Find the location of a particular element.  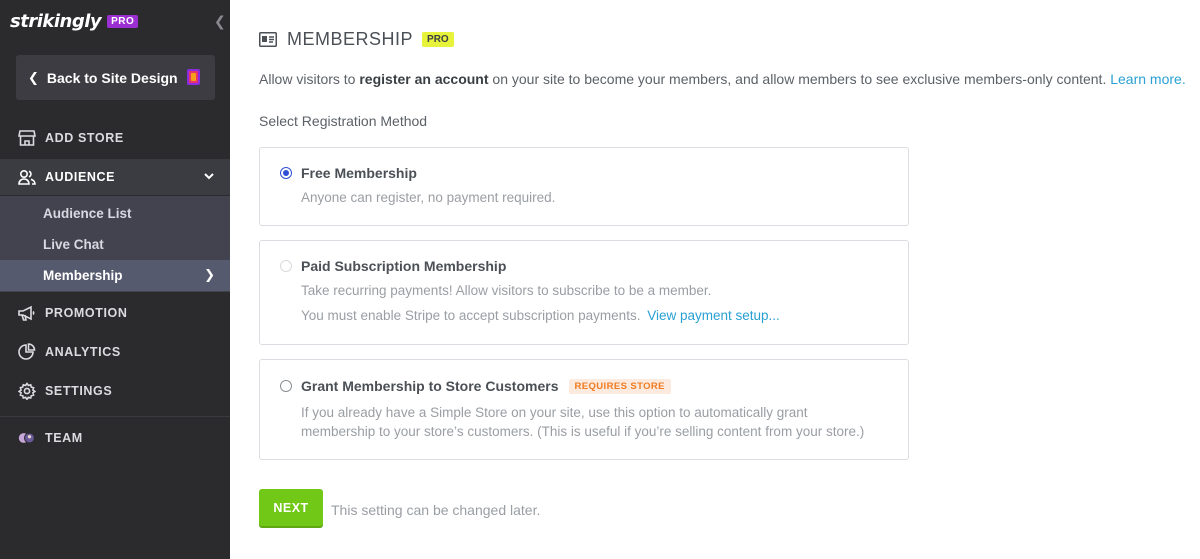

sidebar-item-membership-label: Membership is located at coordinates (83, 275).